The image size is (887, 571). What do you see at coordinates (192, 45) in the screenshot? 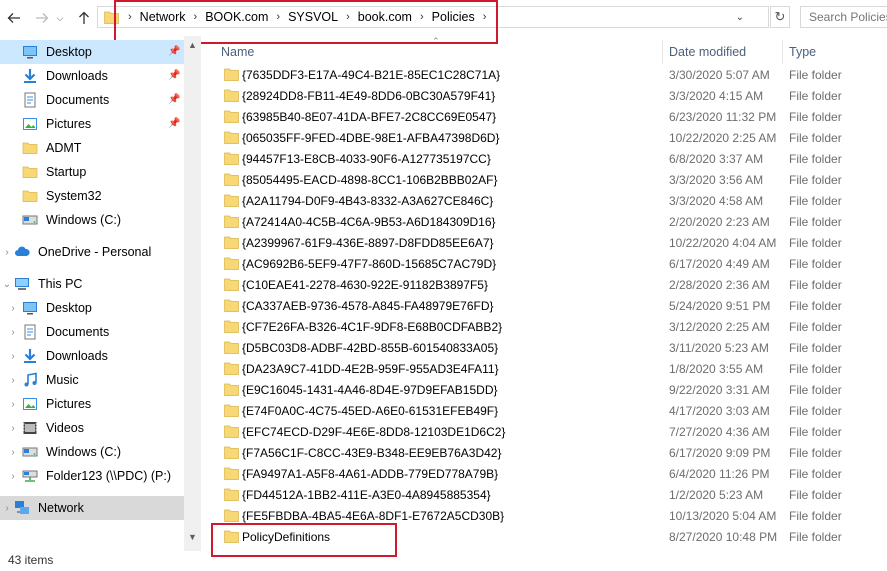
I see `scroll-up-icon: ▲` at bounding box center [192, 45].